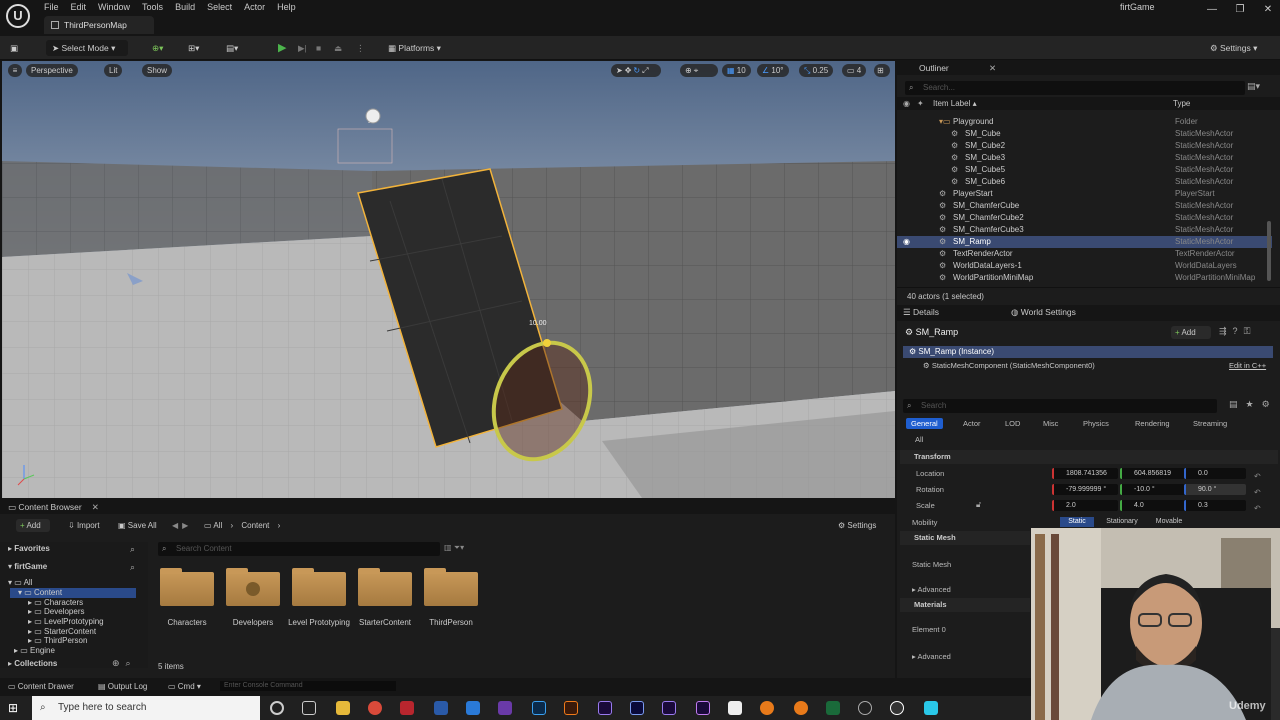  What do you see at coordinates (930, 489) in the screenshot?
I see `rotation-label: Rotation` at bounding box center [930, 489].